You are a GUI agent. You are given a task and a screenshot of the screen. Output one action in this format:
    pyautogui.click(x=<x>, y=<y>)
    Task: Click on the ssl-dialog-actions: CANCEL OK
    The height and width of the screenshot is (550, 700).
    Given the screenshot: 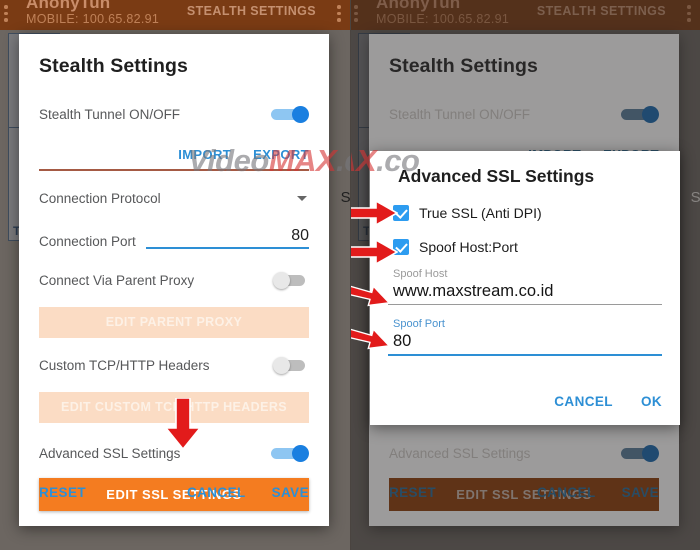 What is the action you would take?
    pyautogui.click(x=608, y=401)
    